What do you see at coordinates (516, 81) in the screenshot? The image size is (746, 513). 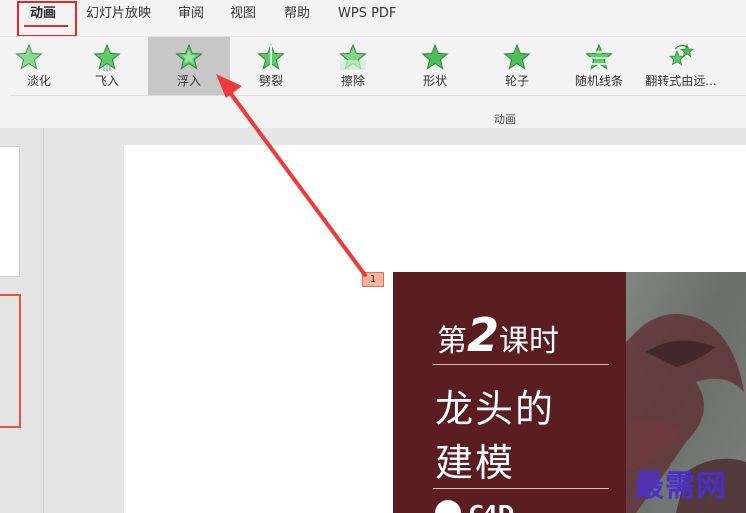 I see `animation-label: 轮子` at bounding box center [516, 81].